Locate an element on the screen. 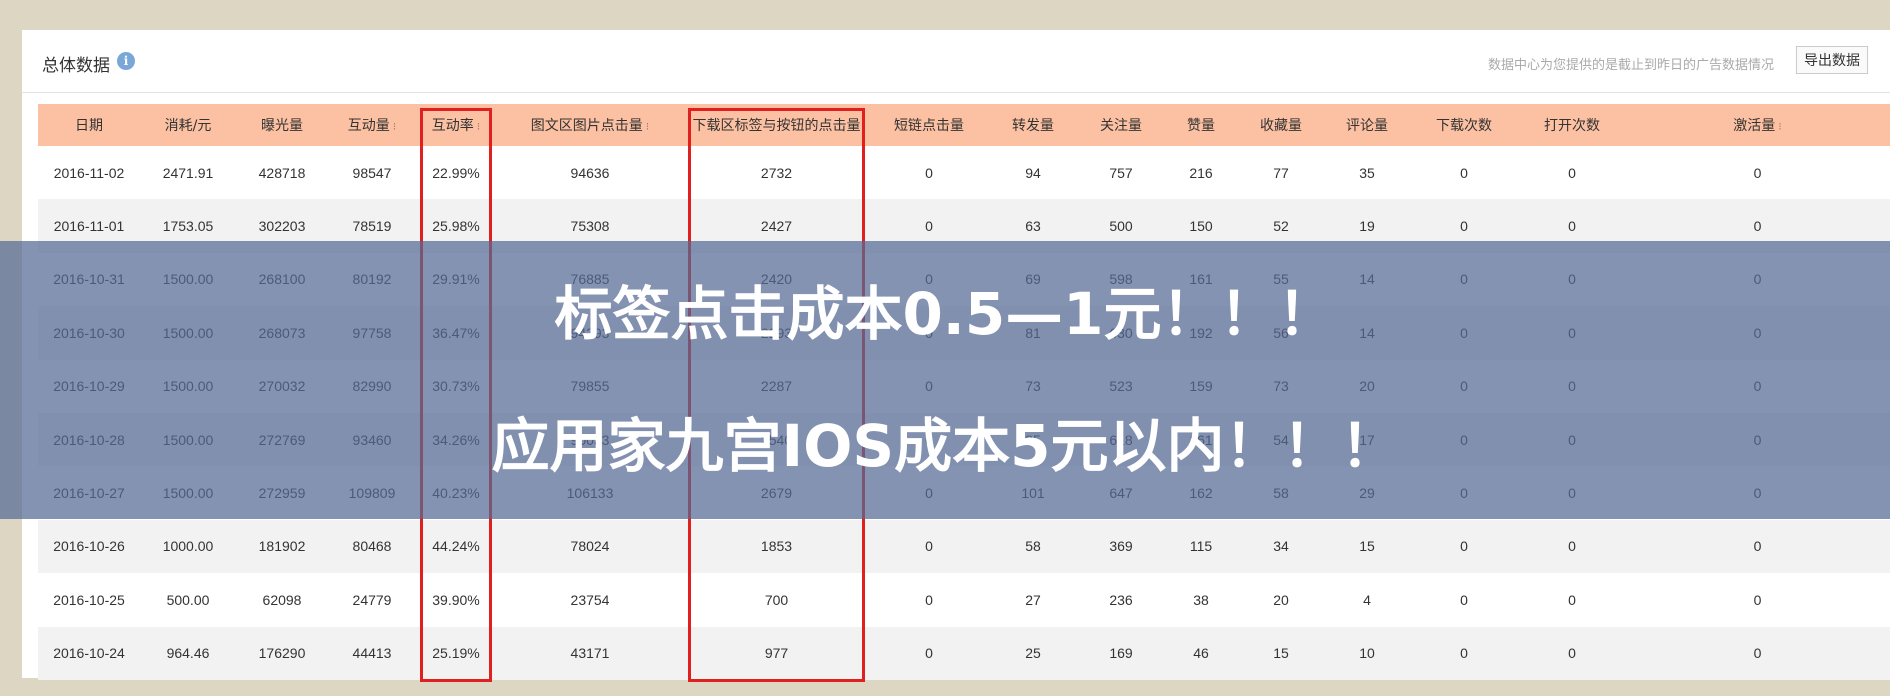  column-header-label: 收藏量 is located at coordinates (1281, 126).